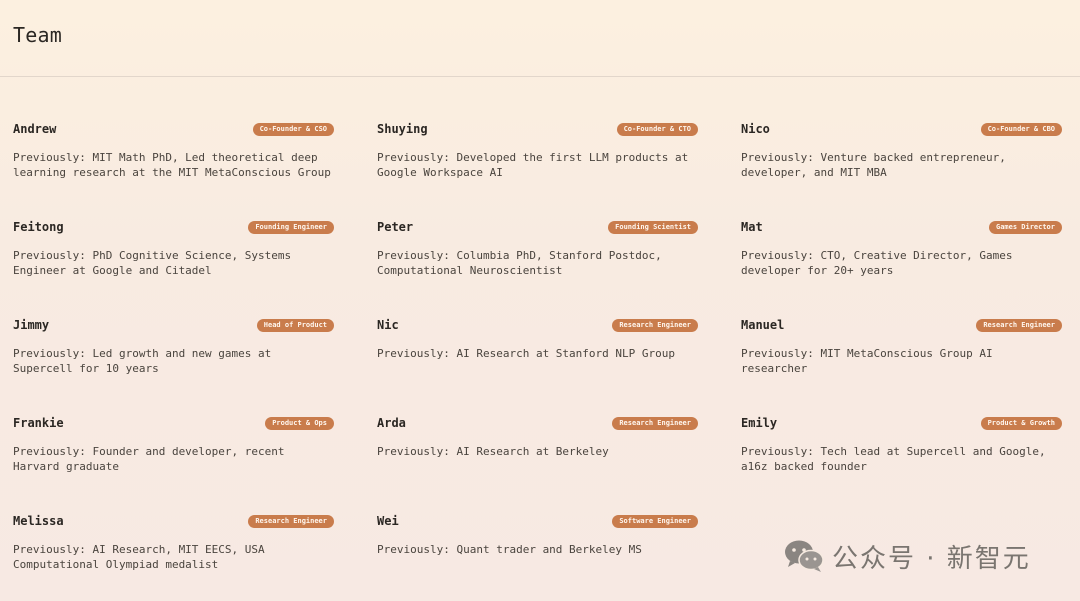  Describe the element at coordinates (388, 521) in the screenshot. I see `member-name: Wei` at that location.